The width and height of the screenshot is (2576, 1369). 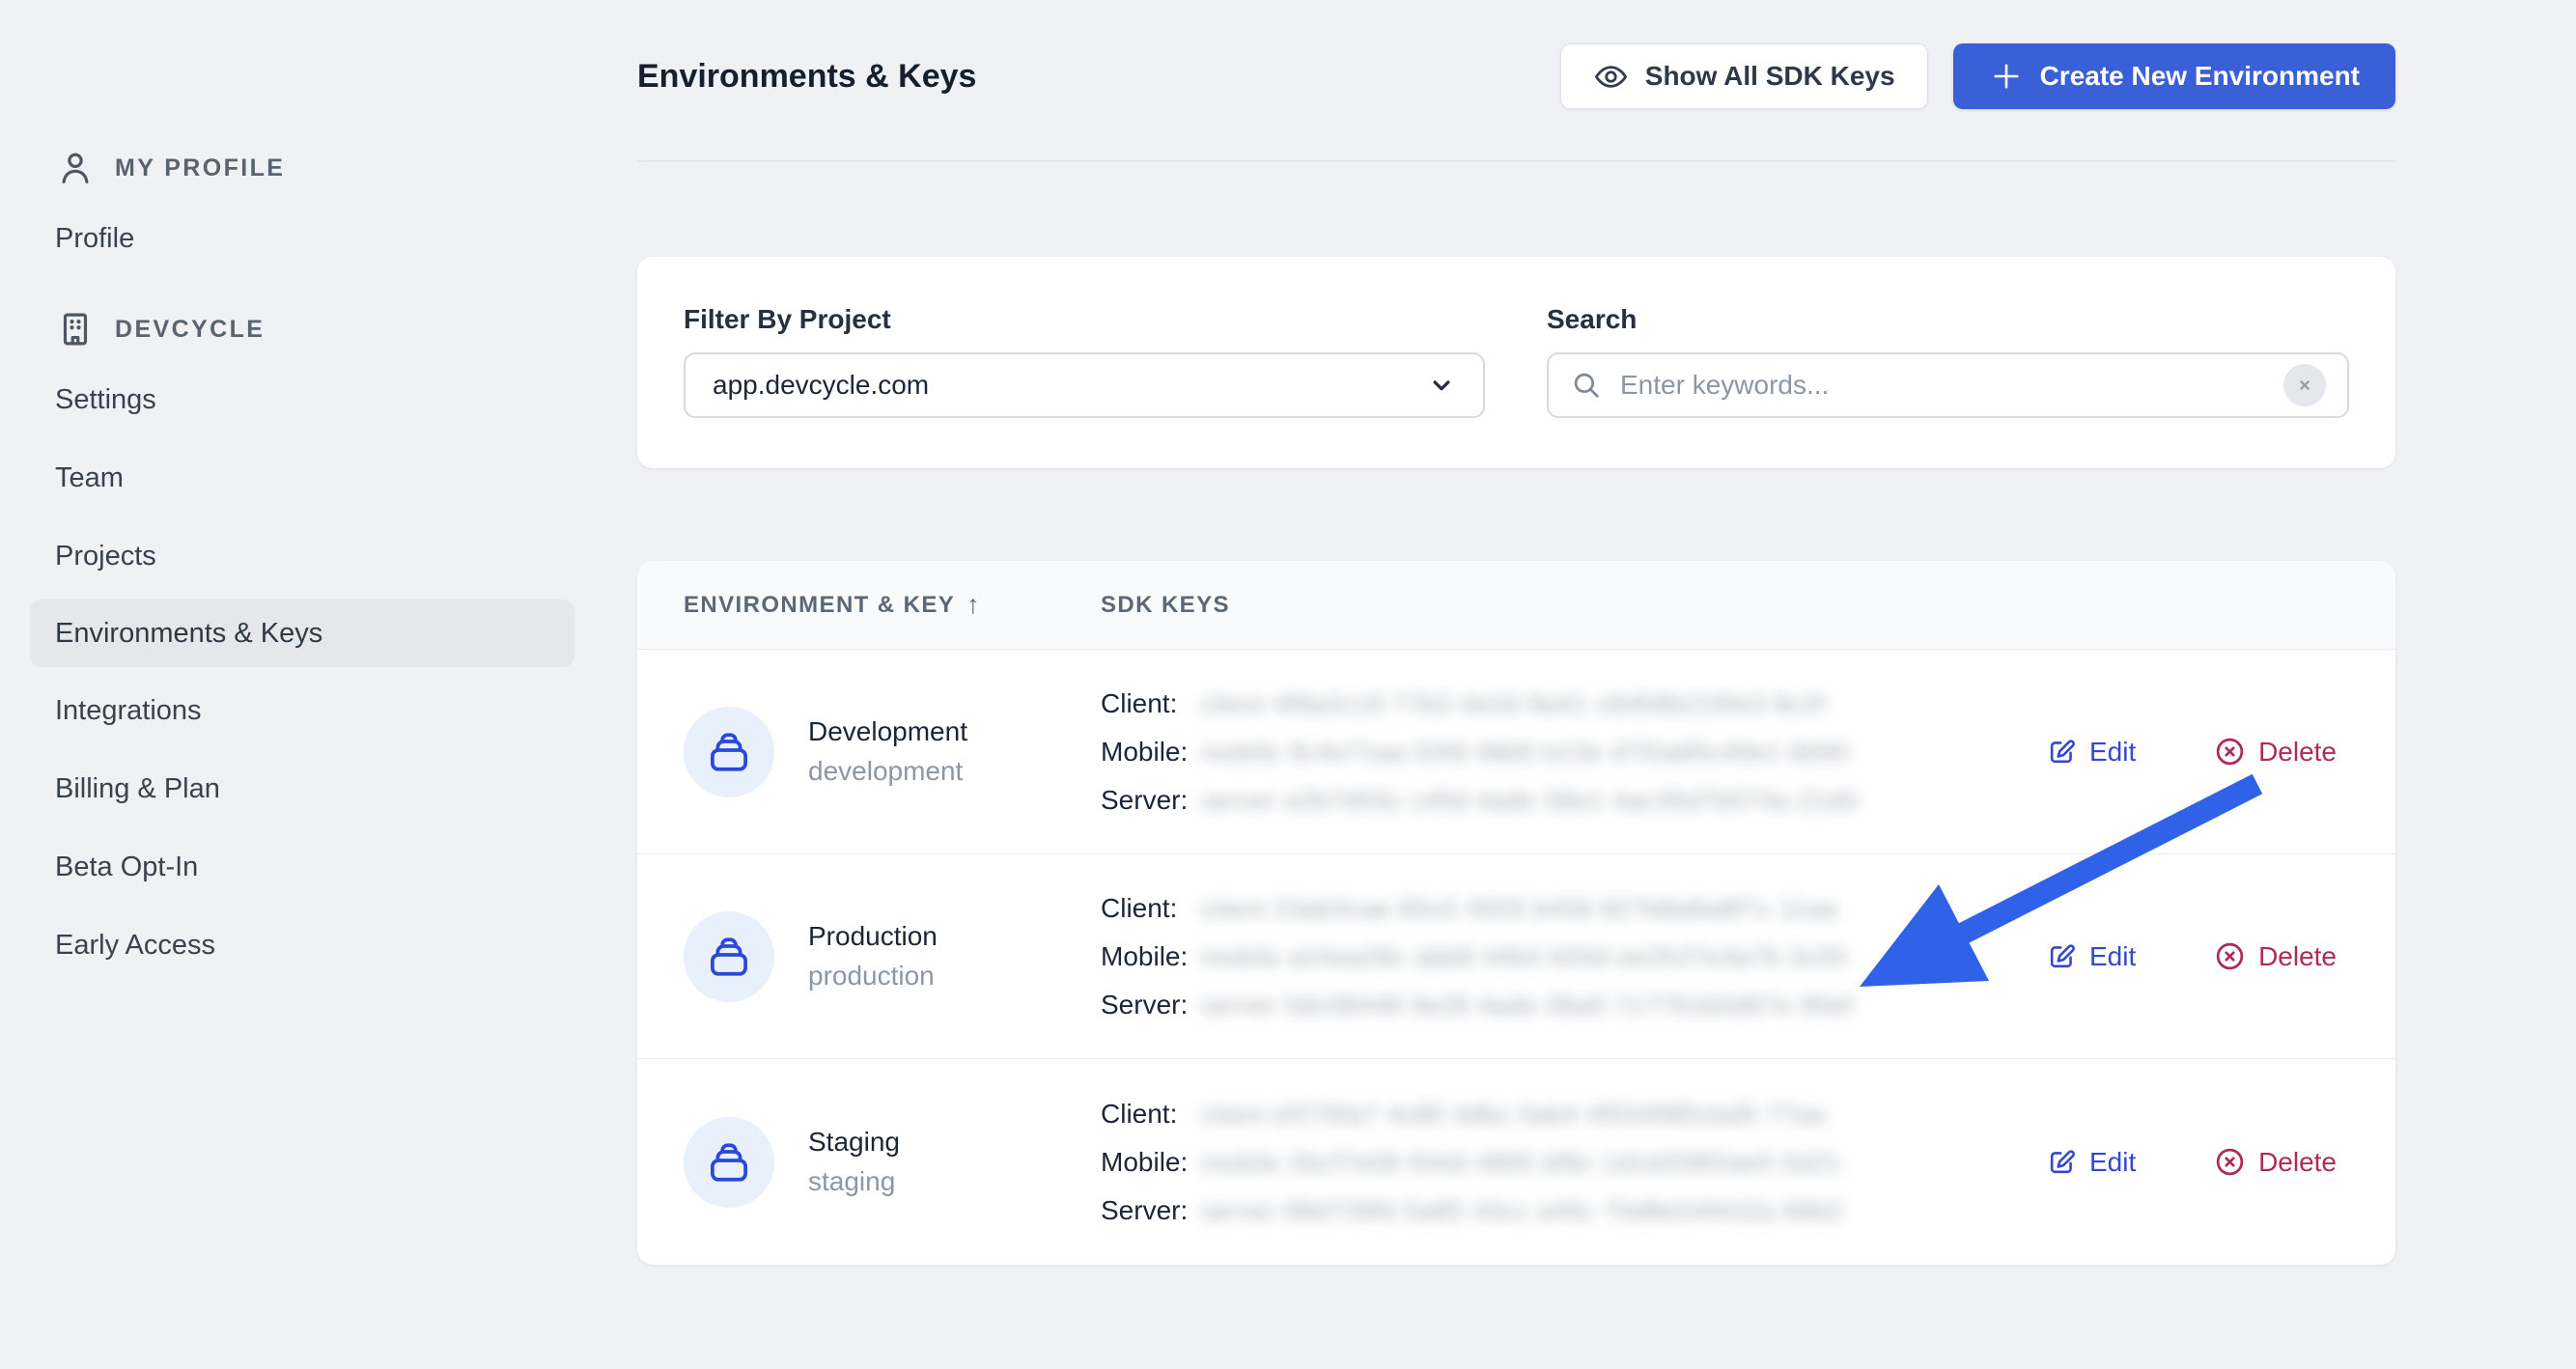 I want to click on sort-ascending-icon: ↑, so click(x=973, y=605).